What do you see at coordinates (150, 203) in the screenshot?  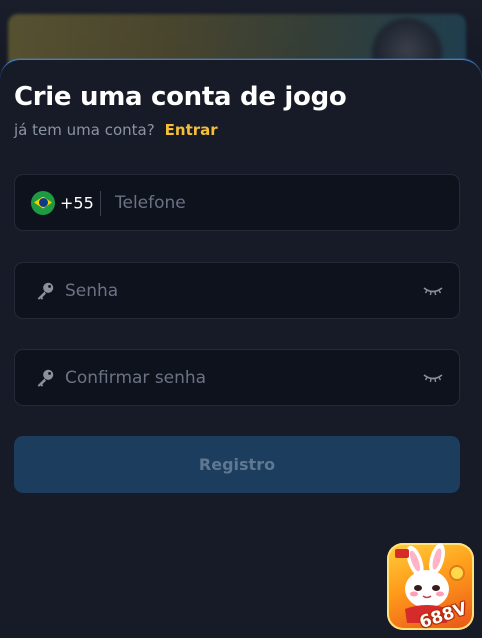 I see `phone-input: Telefone` at bounding box center [150, 203].